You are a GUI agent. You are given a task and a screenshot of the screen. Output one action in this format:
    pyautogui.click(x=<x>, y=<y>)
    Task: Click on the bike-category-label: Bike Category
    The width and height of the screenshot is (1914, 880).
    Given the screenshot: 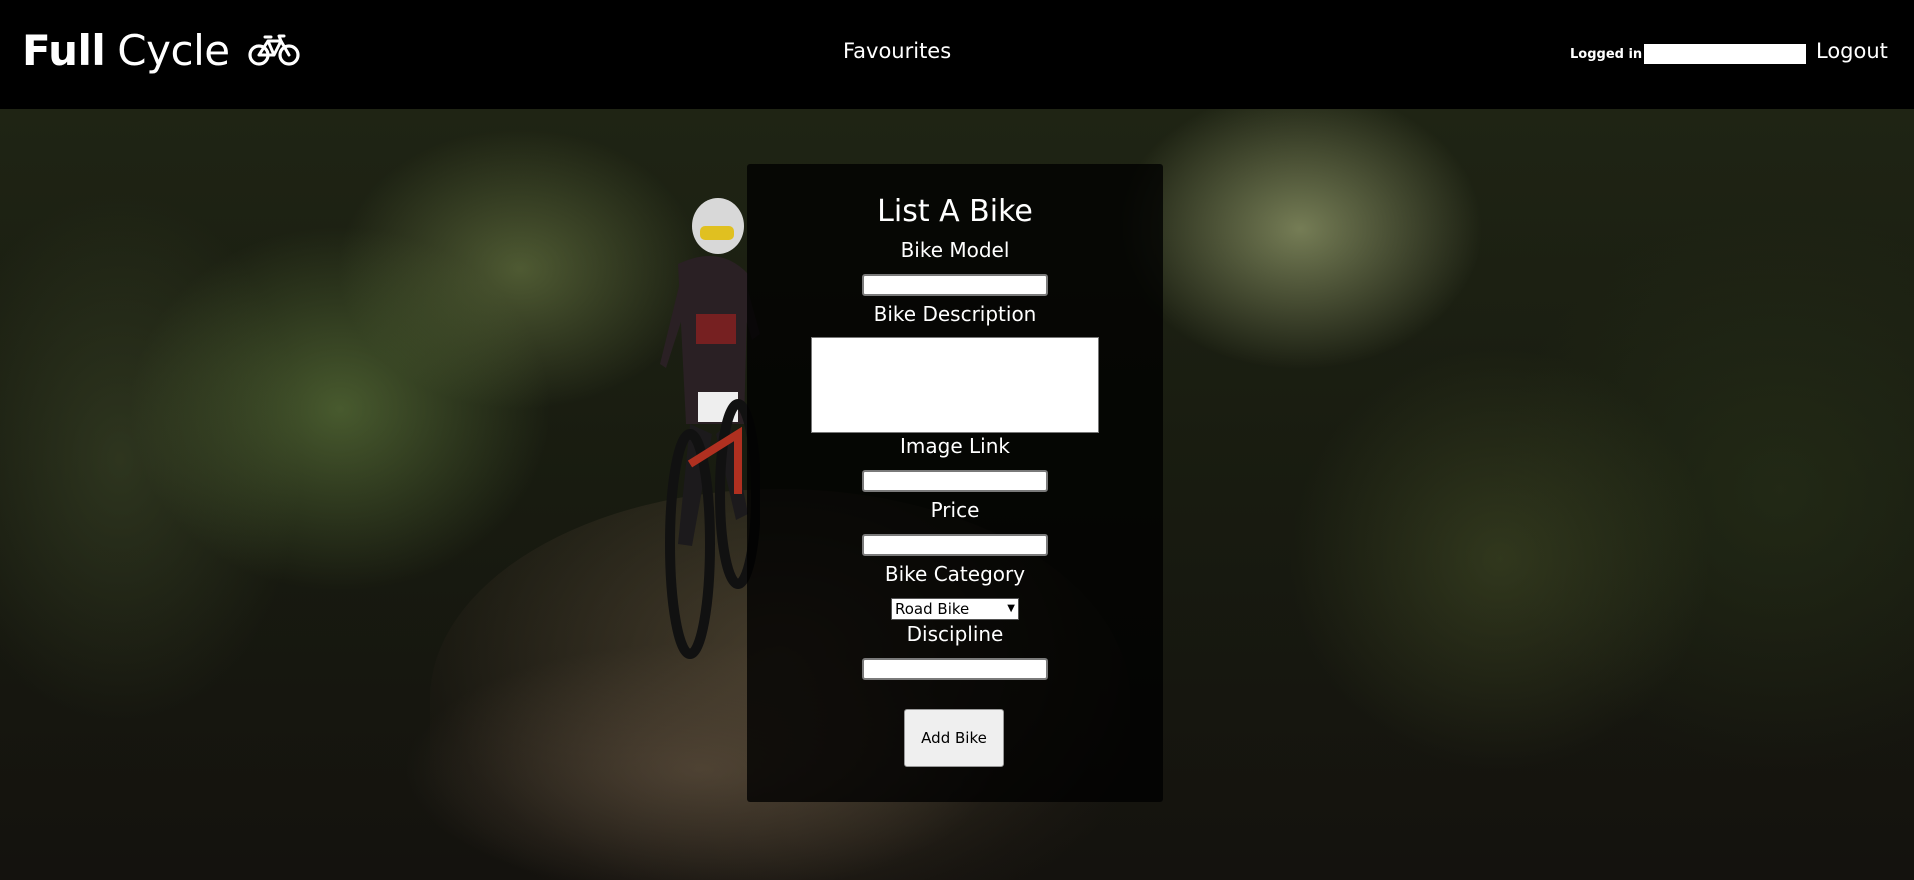 What is the action you would take?
    pyautogui.click(x=955, y=574)
    